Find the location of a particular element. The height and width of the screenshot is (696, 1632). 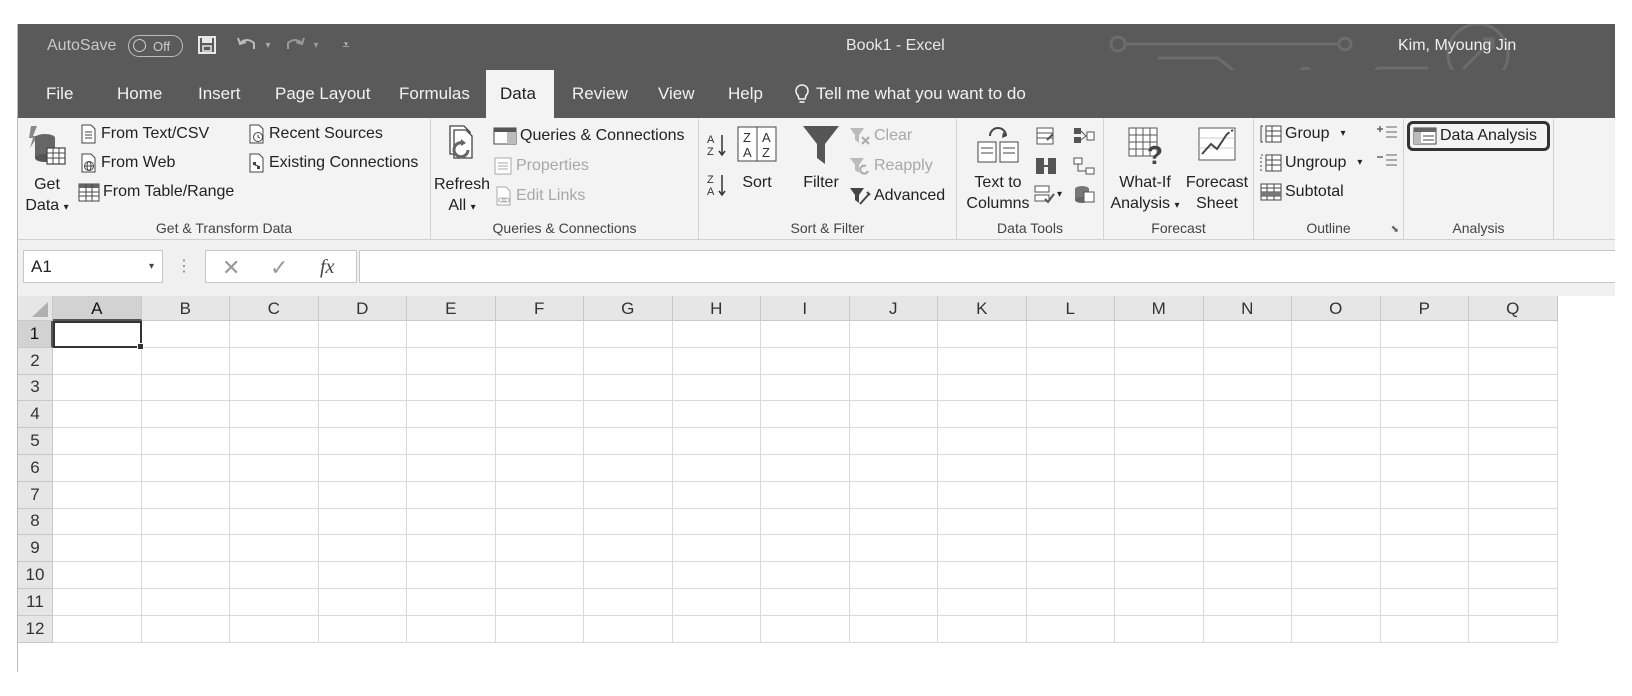

cell-p7 is located at coordinates (1424, 495).